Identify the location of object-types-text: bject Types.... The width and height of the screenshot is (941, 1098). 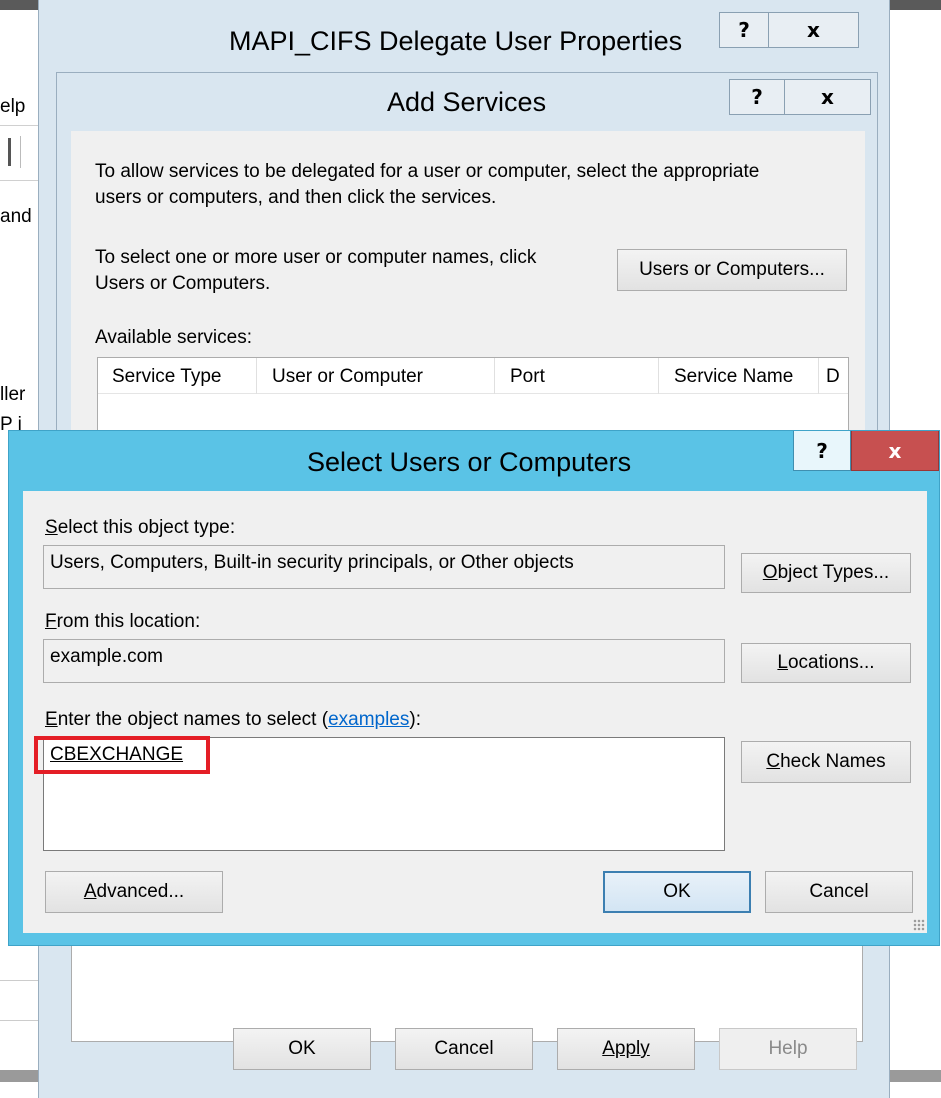
(833, 572).